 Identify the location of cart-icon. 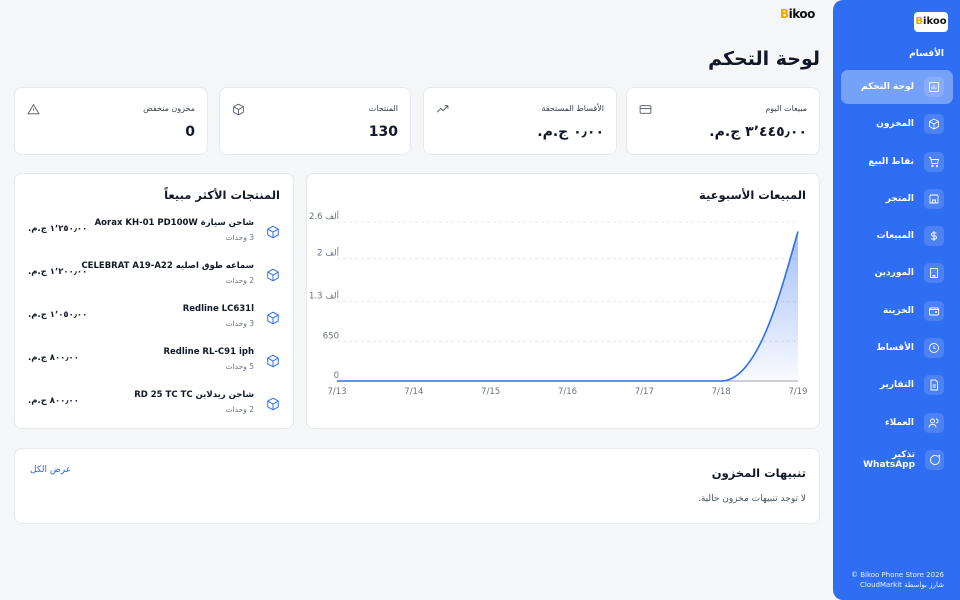
(934, 161).